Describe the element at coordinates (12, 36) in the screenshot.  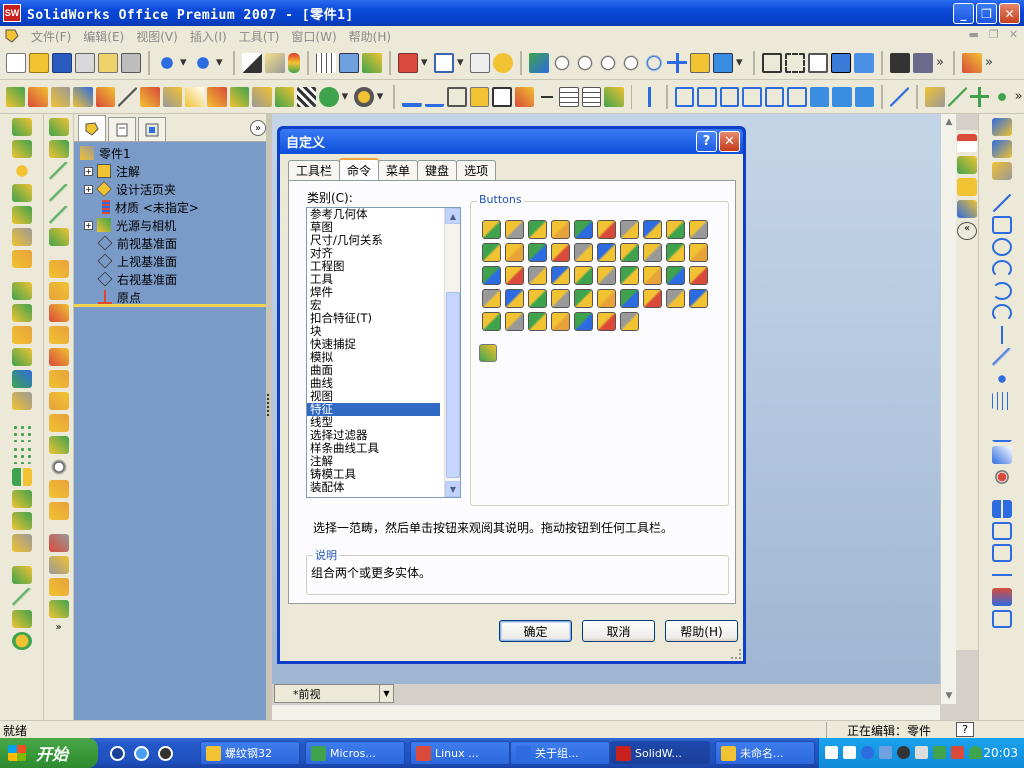
I see `solidworks-menu-icon` at that location.